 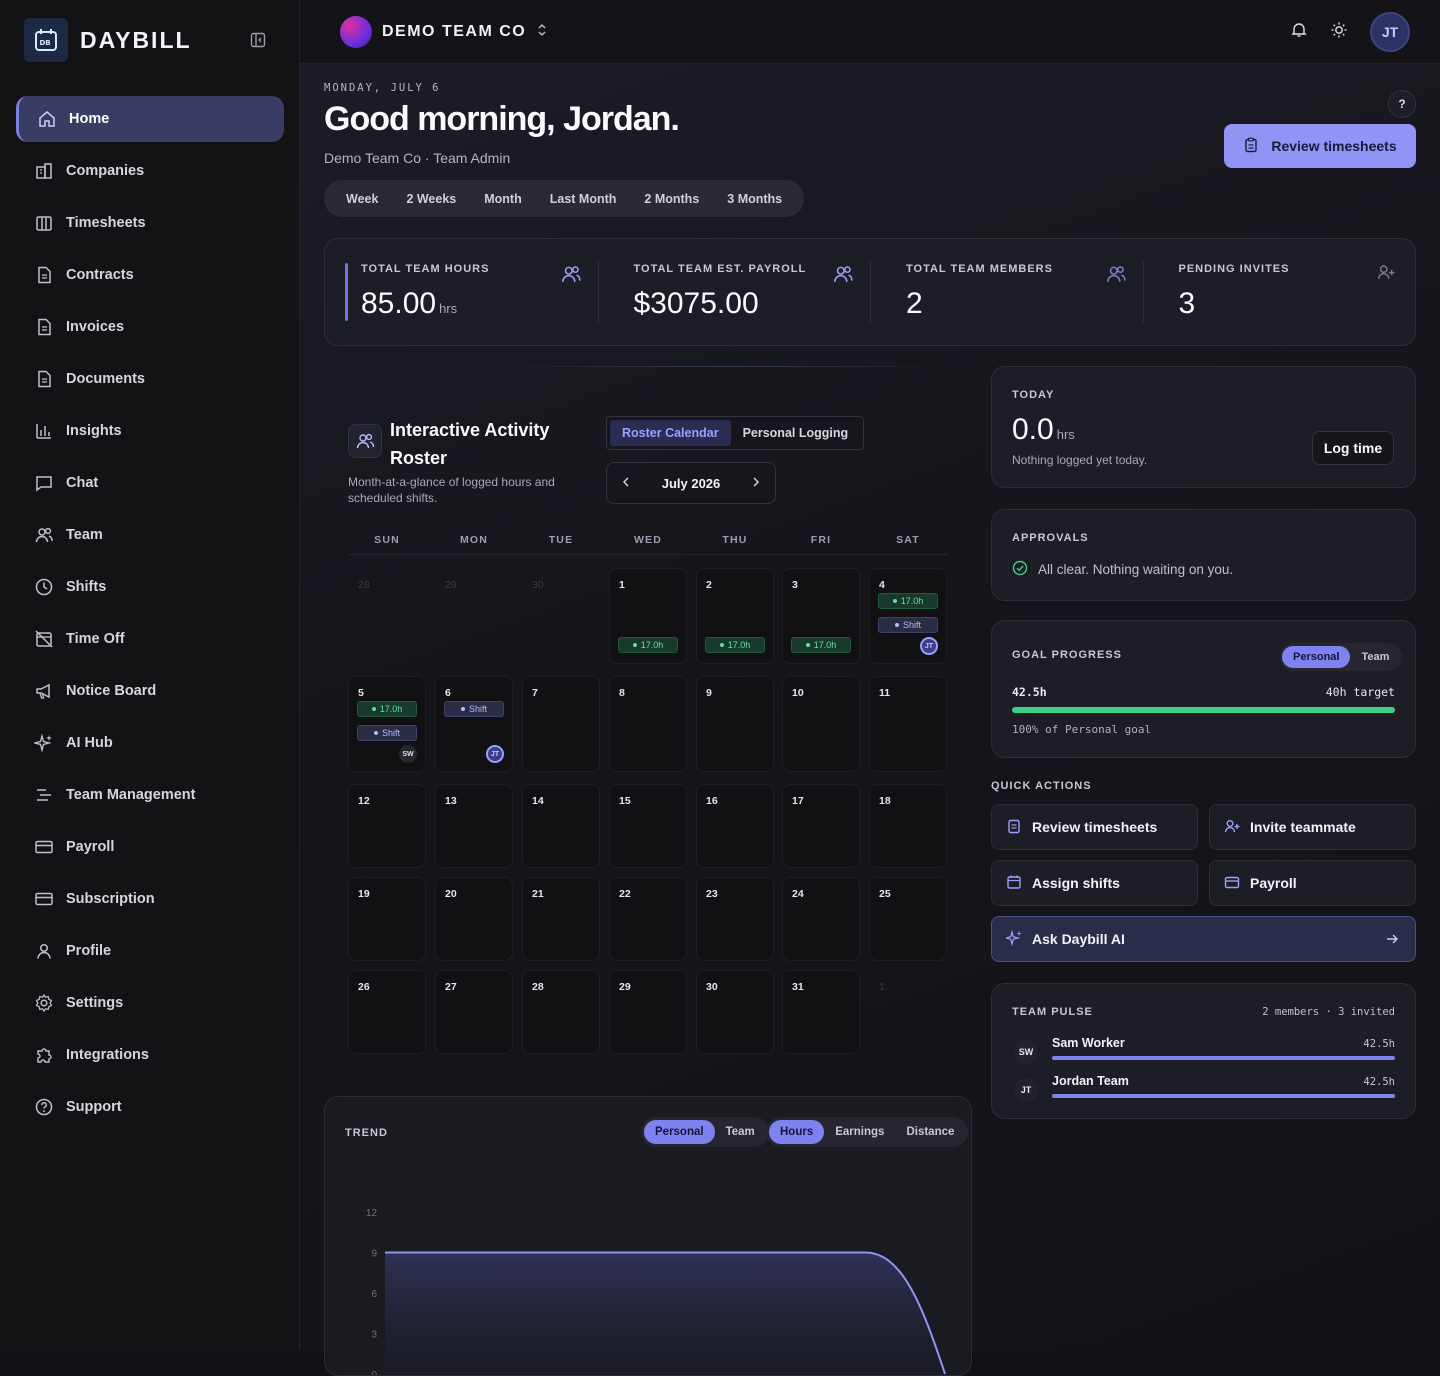 I want to click on range-tab-2-weeks: 2 Weeks, so click(x=431, y=199).